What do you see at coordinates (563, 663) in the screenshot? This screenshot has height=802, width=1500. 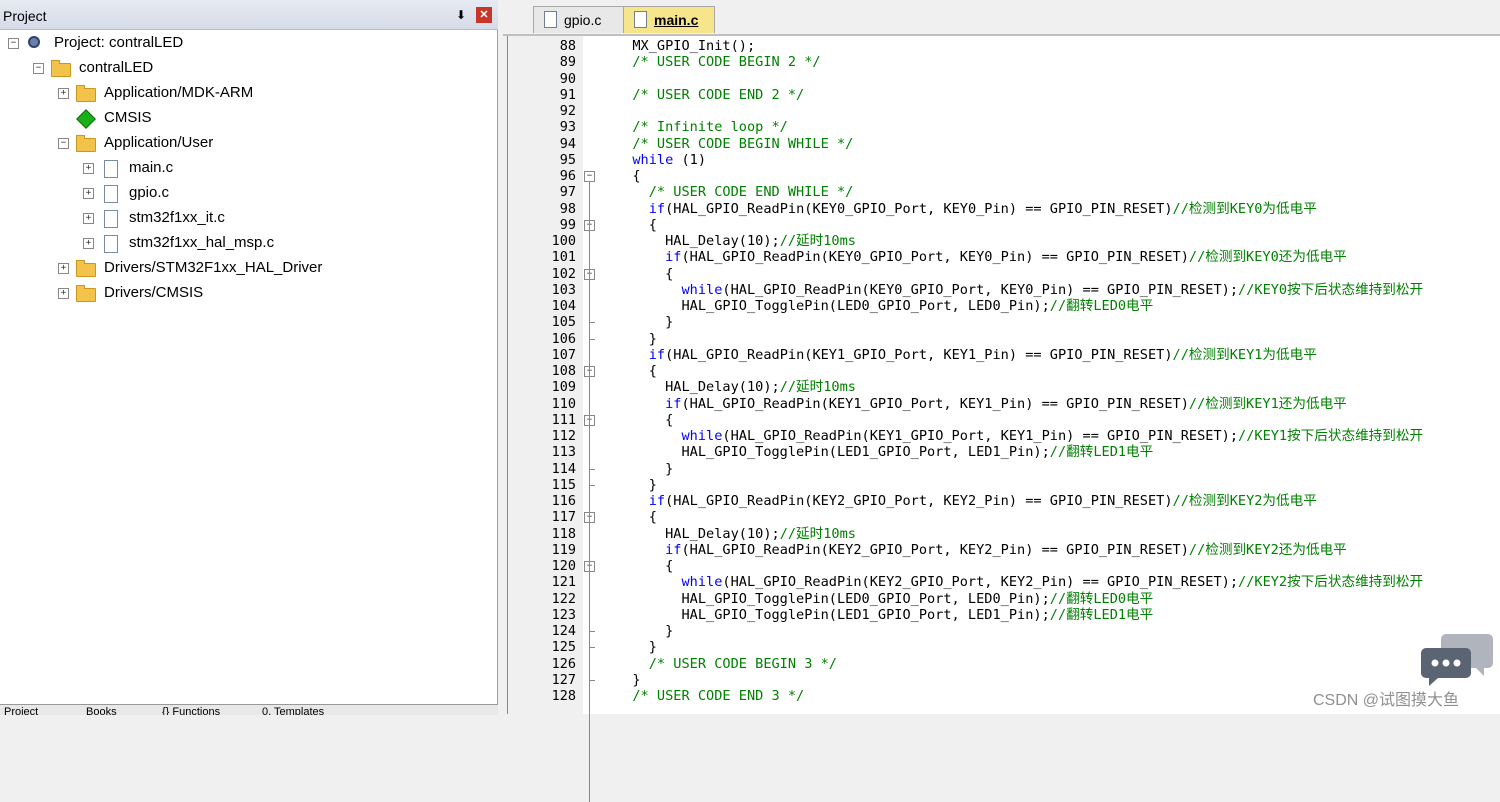 I see `line-number: 126` at bounding box center [563, 663].